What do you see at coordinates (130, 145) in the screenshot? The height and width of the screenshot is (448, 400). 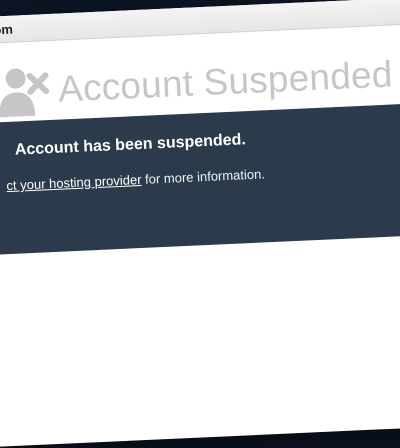 I see `notice-heading: Account has been suspended.` at bounding box center [130, 145].